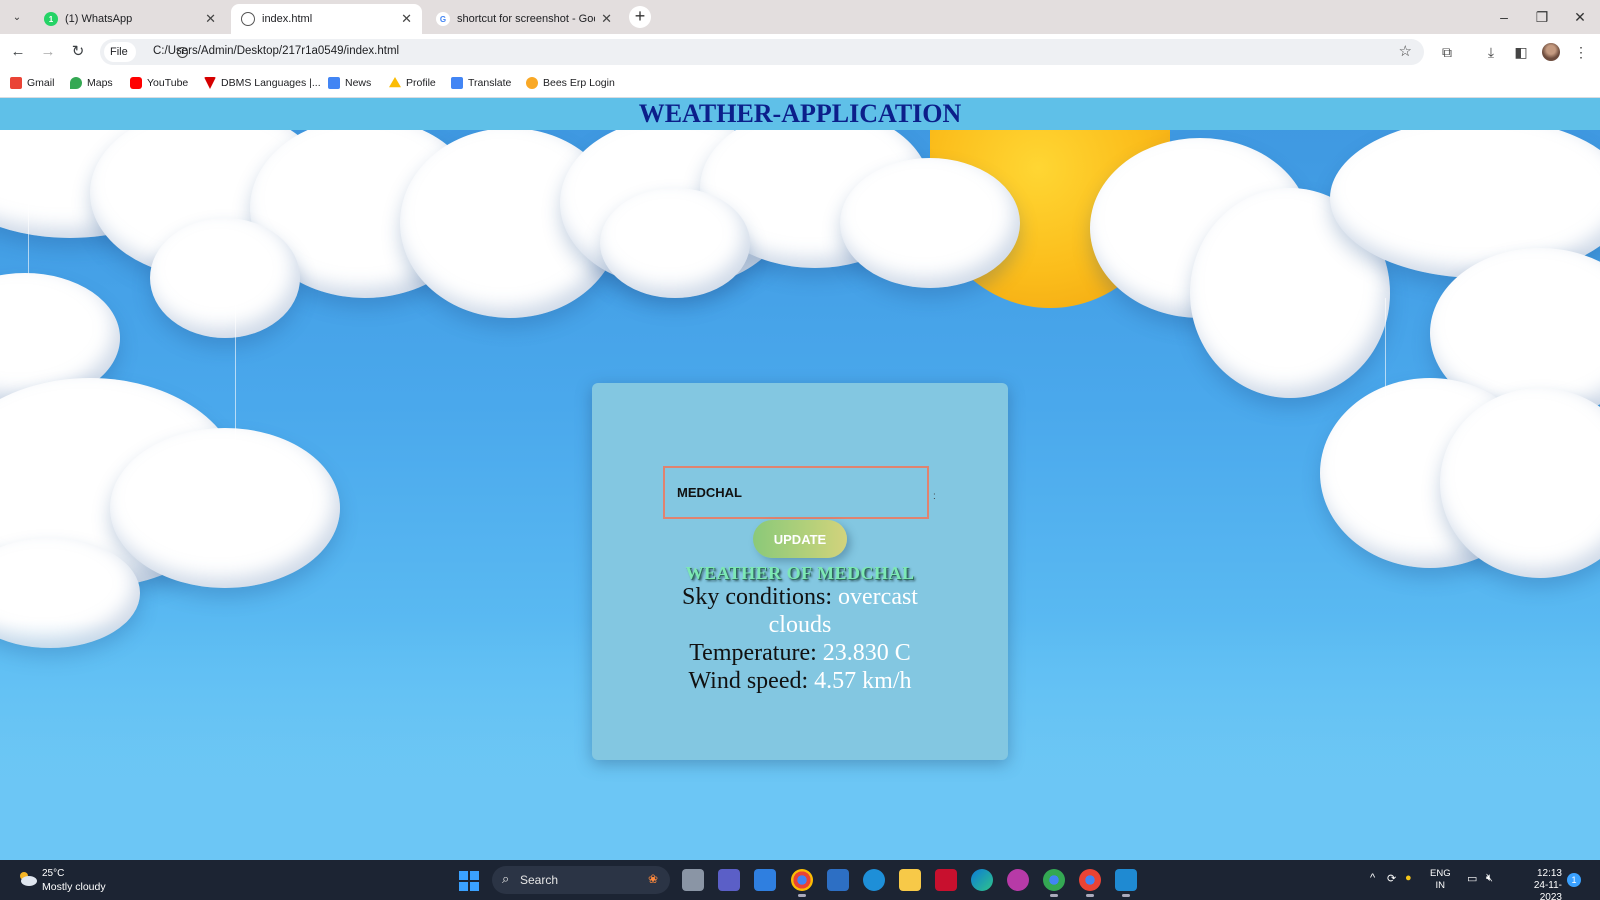 This screenshot has height=900, width=1600. I want to click on google-icon: G, so click(443, 19).